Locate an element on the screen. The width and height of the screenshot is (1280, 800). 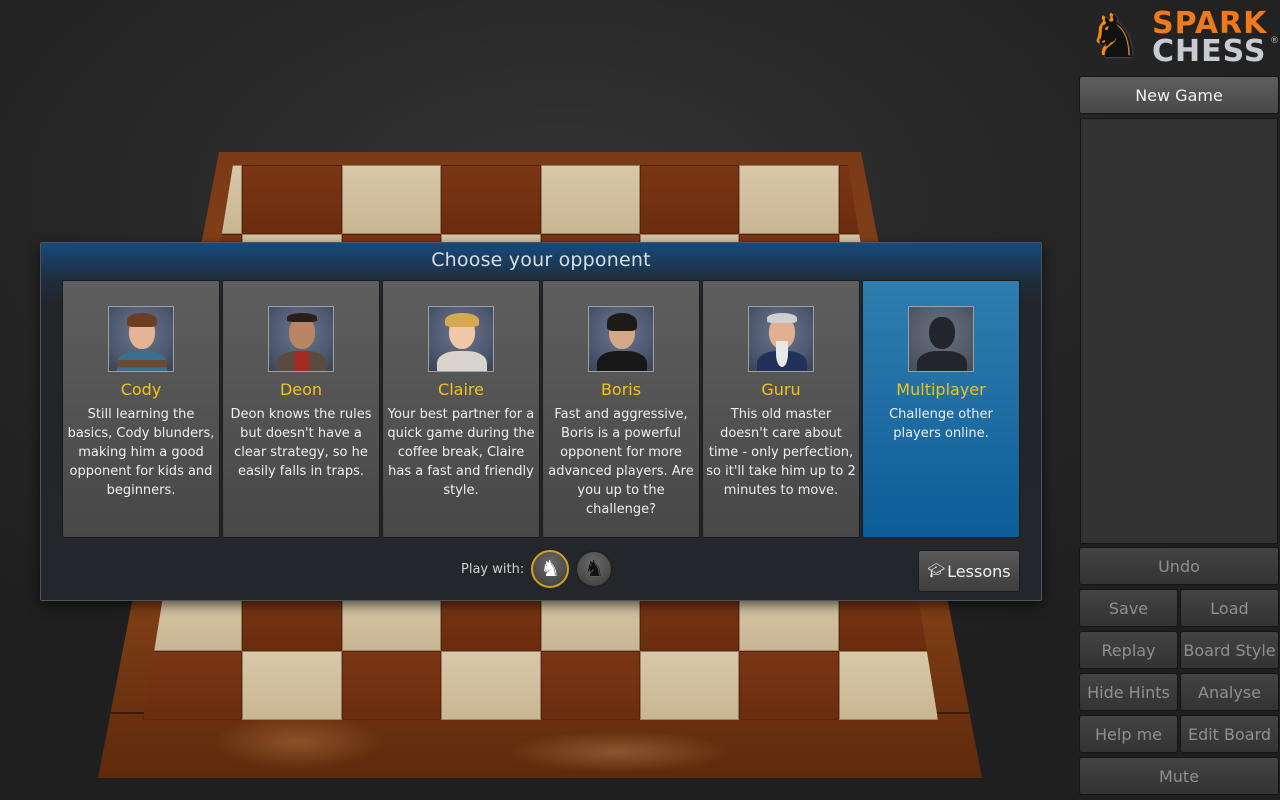
black-knight-icon: ♞ is located at coordinates (594, 569).